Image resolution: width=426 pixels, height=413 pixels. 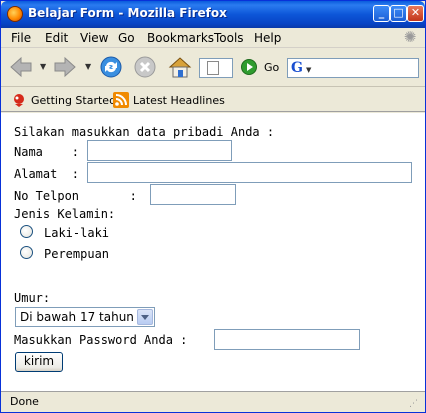 I want to click on bookmark-getting-started: Getting Started, so click(x=63, y=100).